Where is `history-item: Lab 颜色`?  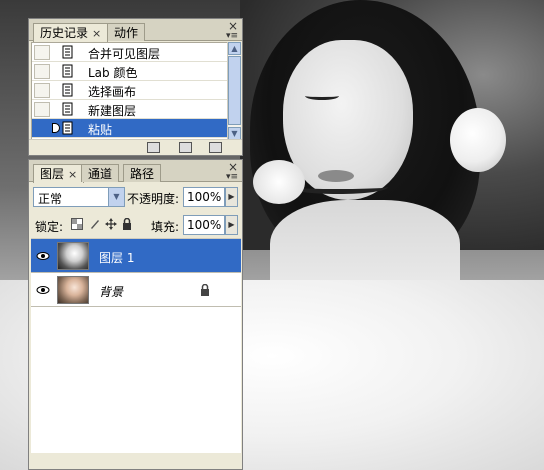
history-item: Lab 颜色 is located at coordinates (130, 71).